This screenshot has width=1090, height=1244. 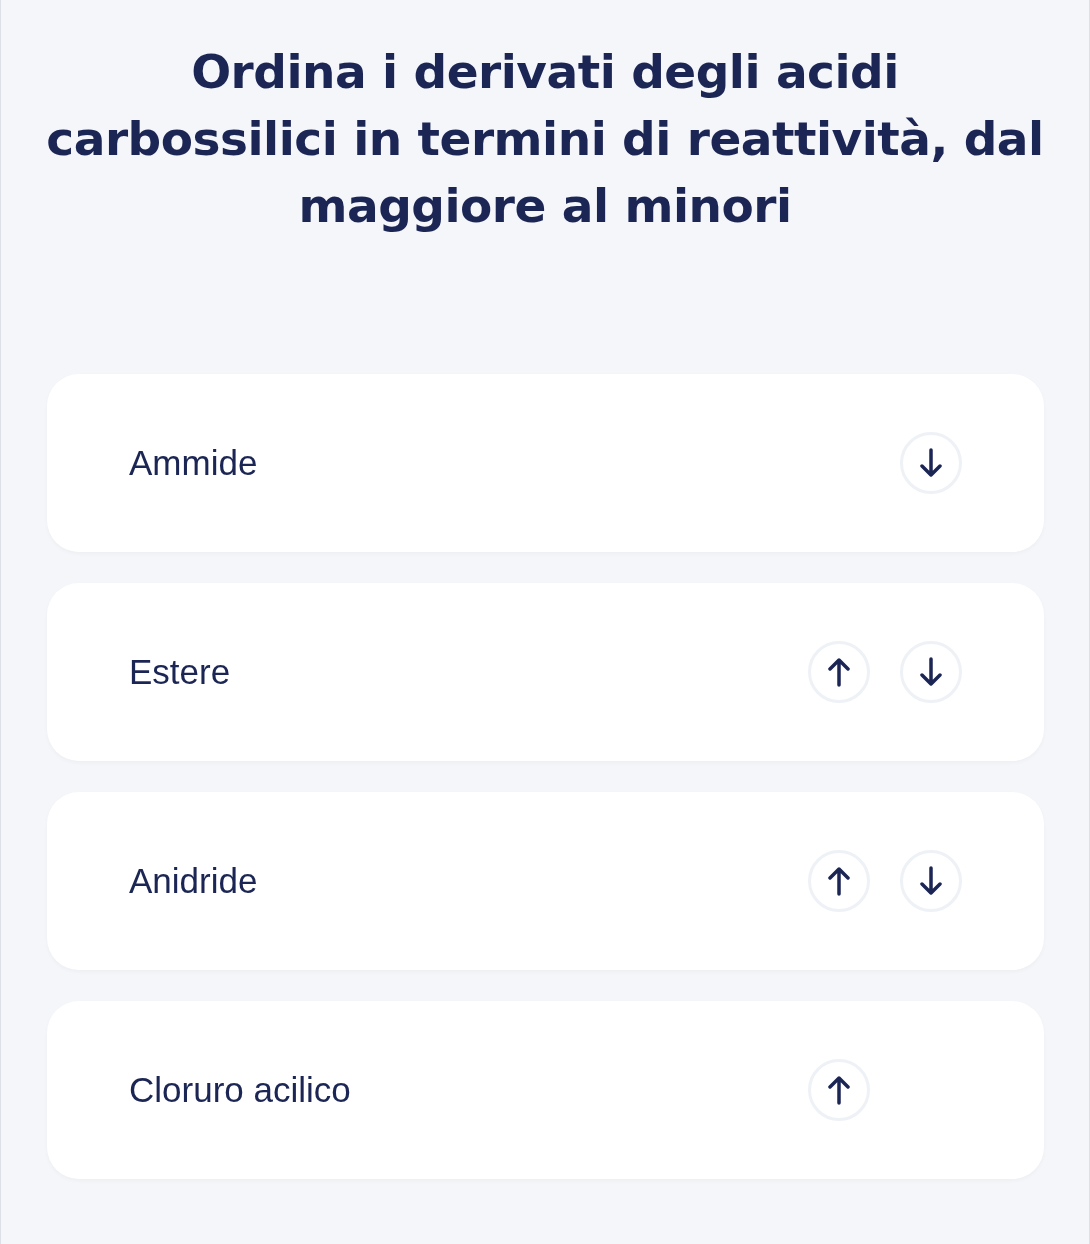 I want to click on answer-label: Estere, so click(x=180, y=672).